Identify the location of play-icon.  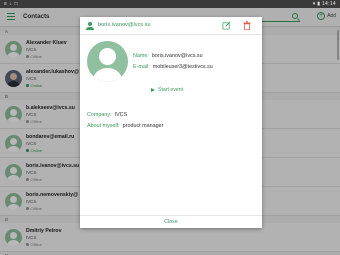
(153, 90).